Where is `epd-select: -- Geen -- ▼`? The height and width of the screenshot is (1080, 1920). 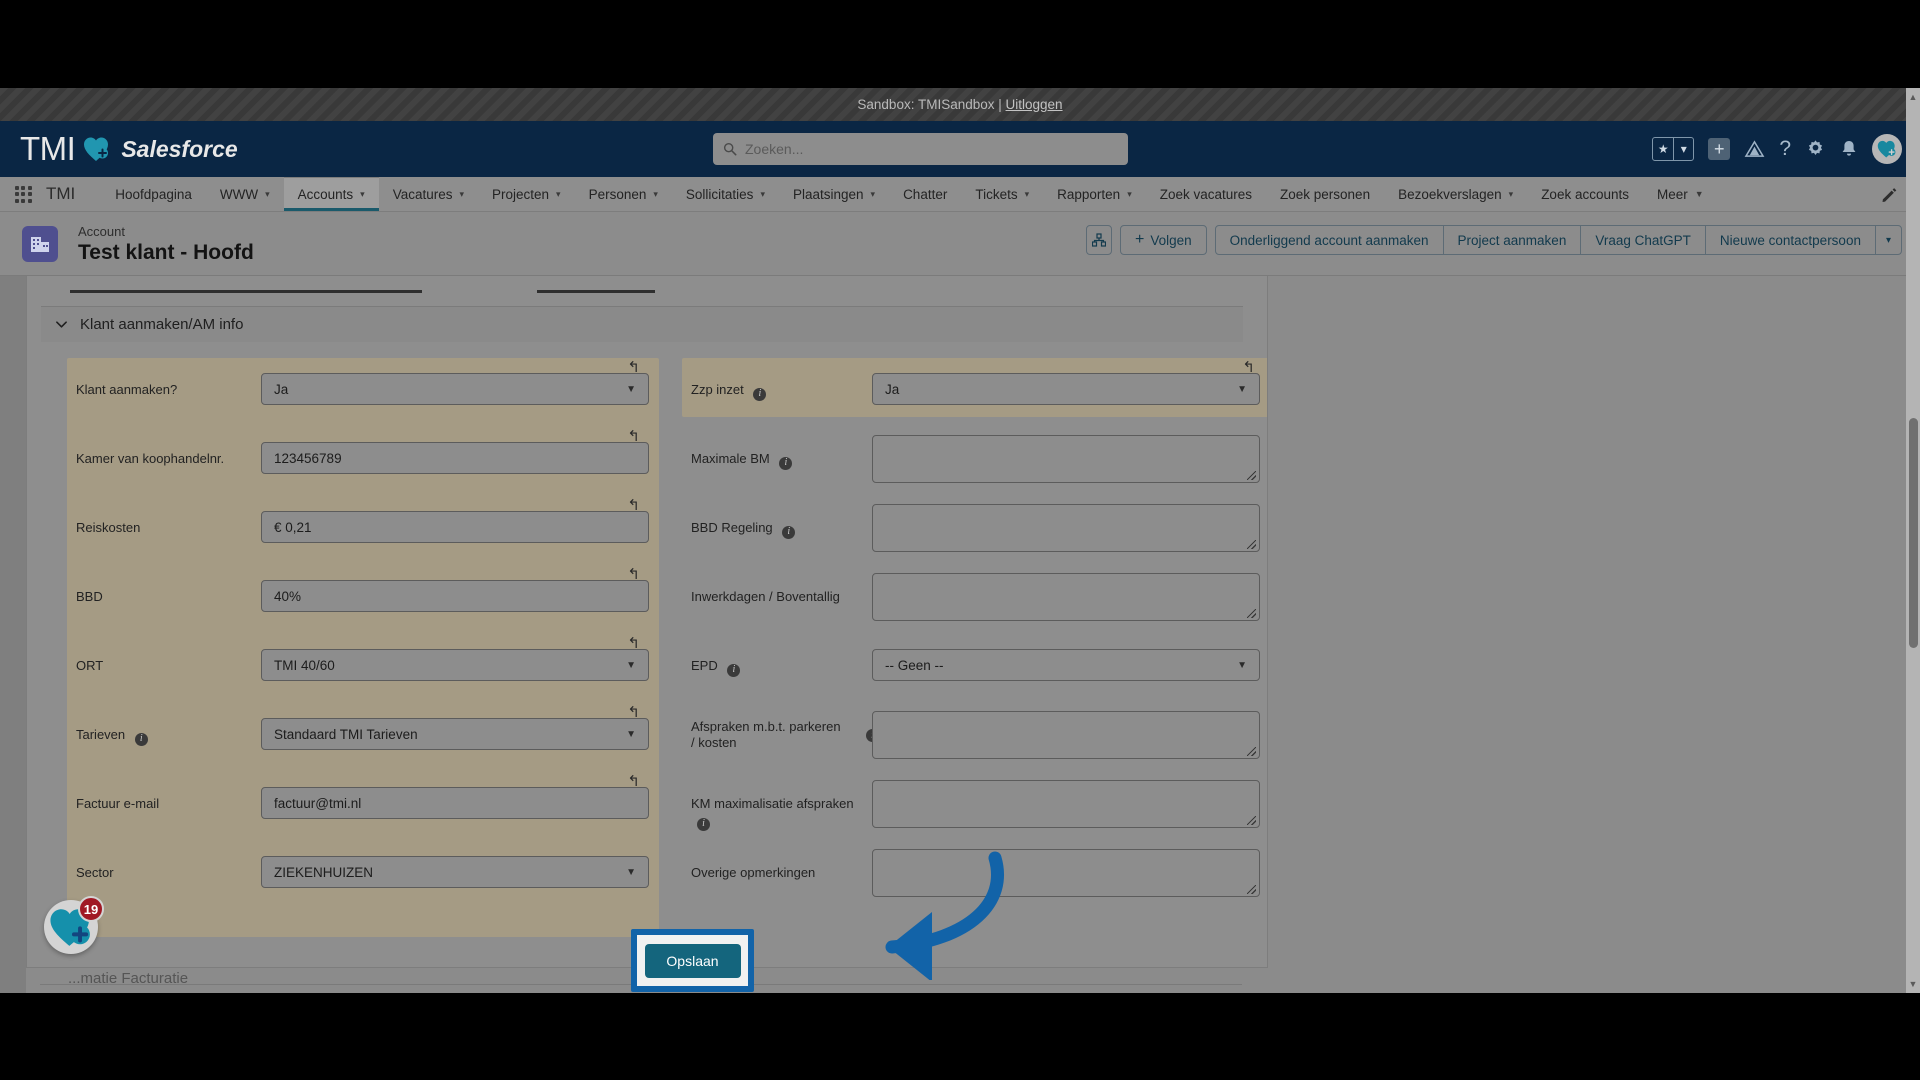
epd-select: -- Geen -- ▼ is located at coordinates (1066, 665).